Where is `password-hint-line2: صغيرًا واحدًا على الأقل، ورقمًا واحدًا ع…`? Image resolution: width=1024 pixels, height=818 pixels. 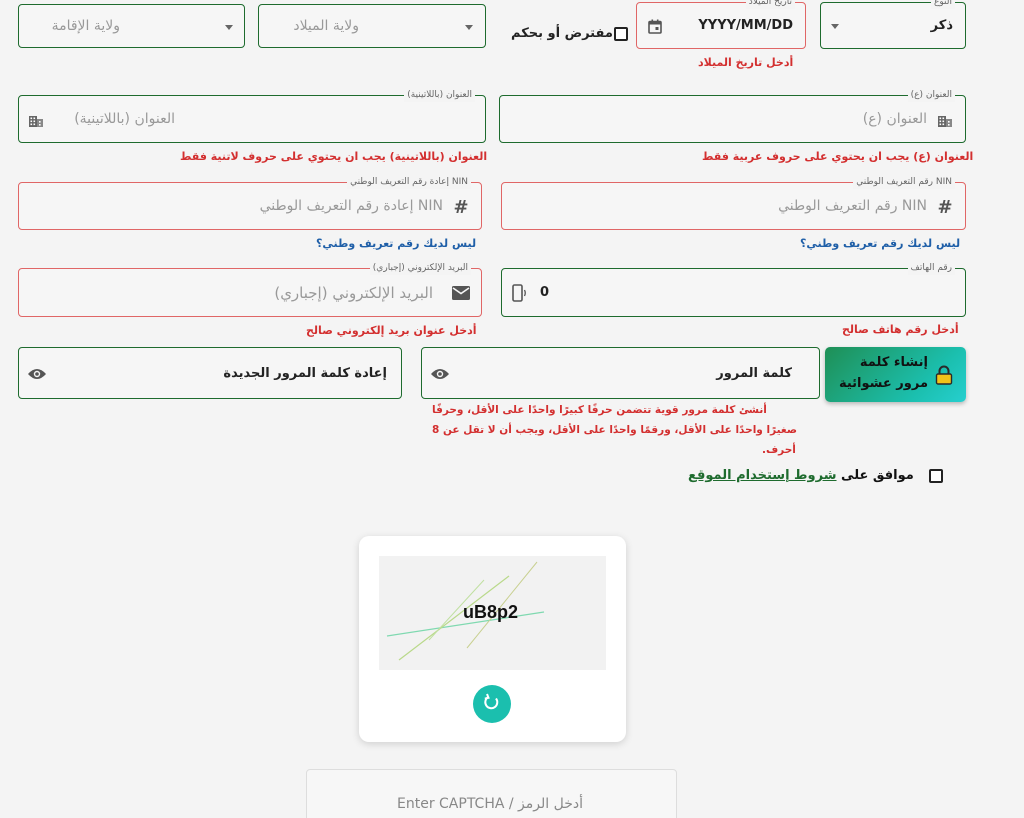 password-hint-line2: صغيرًا واحدًا على الأقل، ورقمًا واحدًا ع… is located at coordinates (614, 430).